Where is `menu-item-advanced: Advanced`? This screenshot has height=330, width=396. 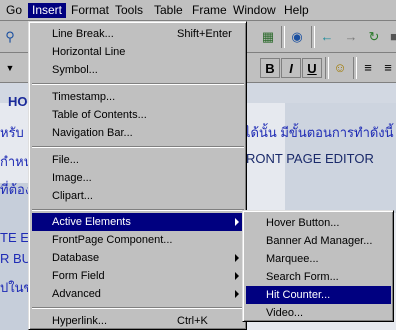
menu-item-advanced: Advanced is located at coordinates (138, 294).